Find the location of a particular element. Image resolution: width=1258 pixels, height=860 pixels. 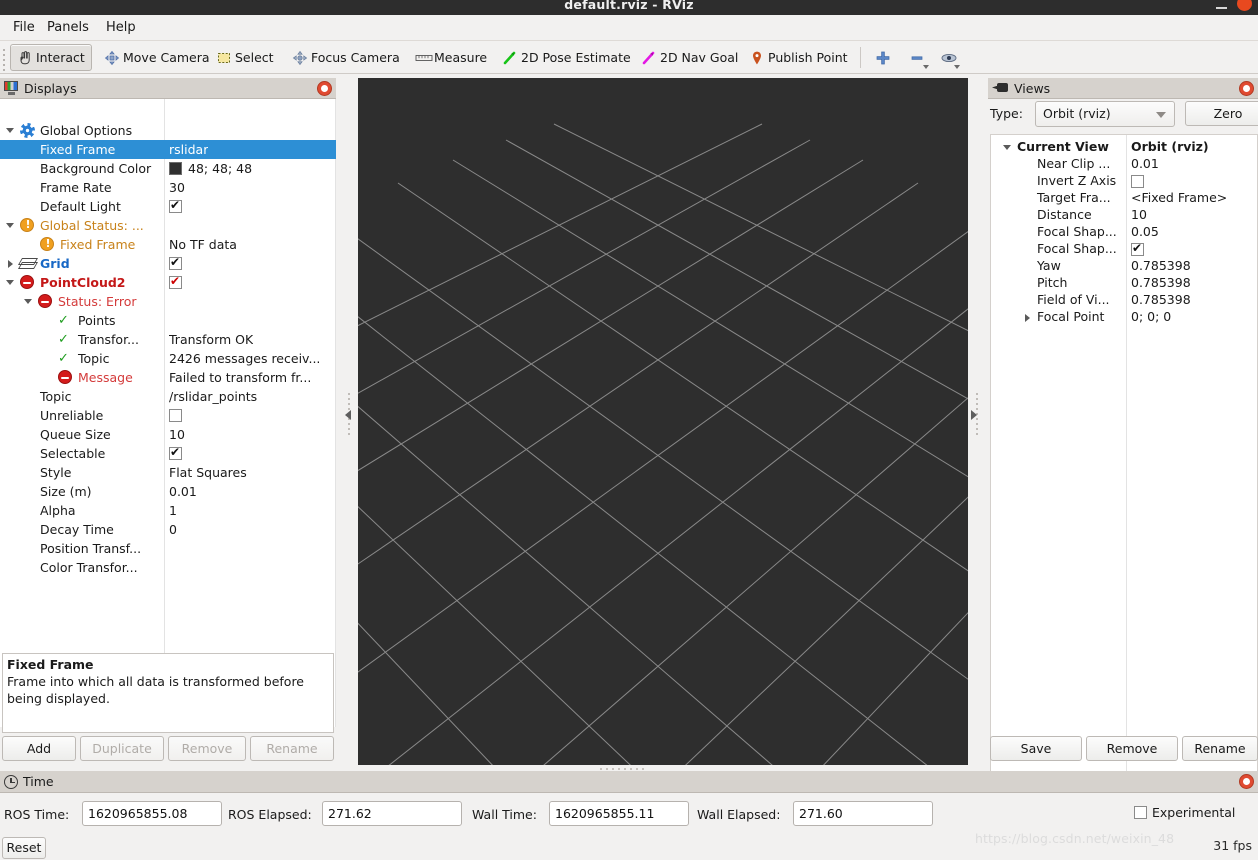

tool-focus-camera: Focus Camera is located at coordinates (346, 57).